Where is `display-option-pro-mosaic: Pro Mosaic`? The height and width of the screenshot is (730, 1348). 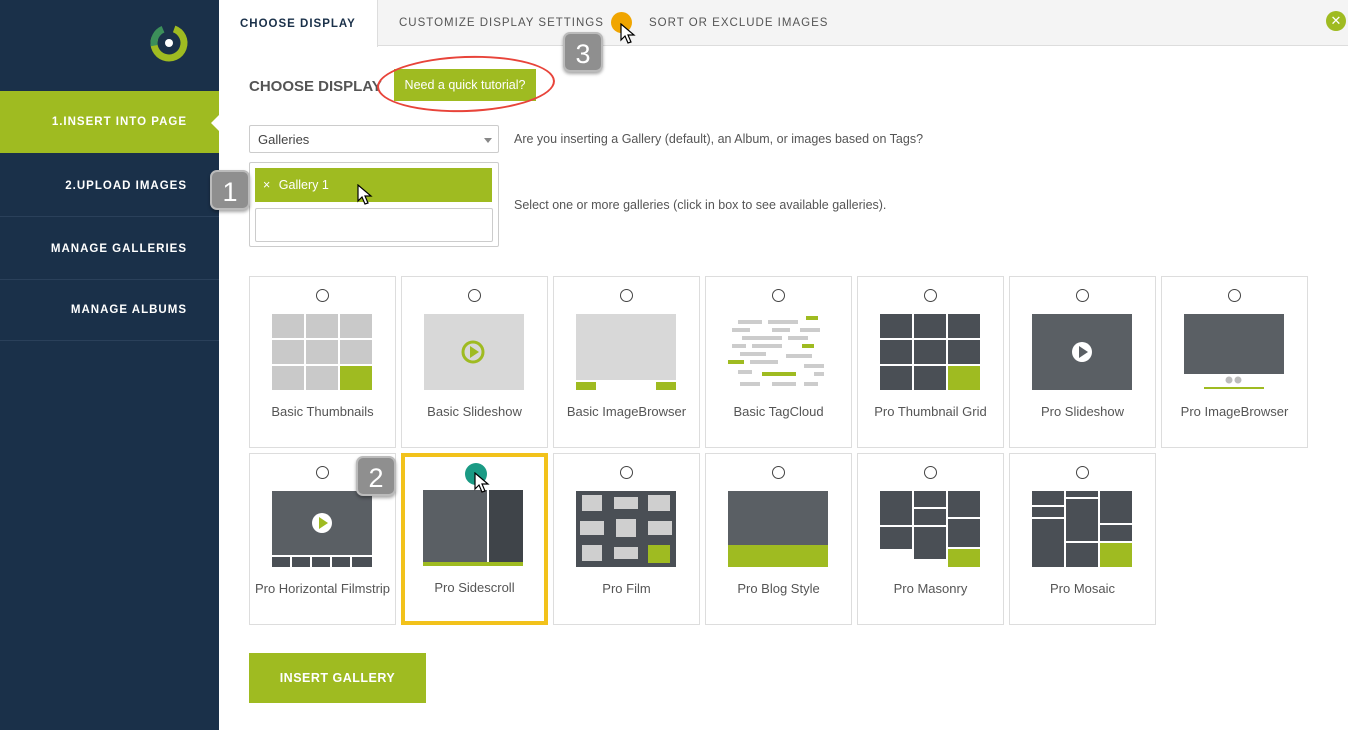 display-option-pro-mosaic: Pro Mosaic is located at coordinates (1082, 539).